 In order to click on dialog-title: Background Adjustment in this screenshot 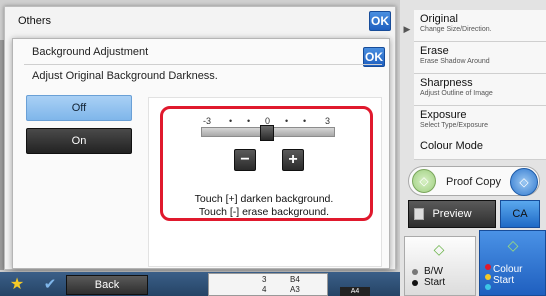, I will do `click(90, 52)`.